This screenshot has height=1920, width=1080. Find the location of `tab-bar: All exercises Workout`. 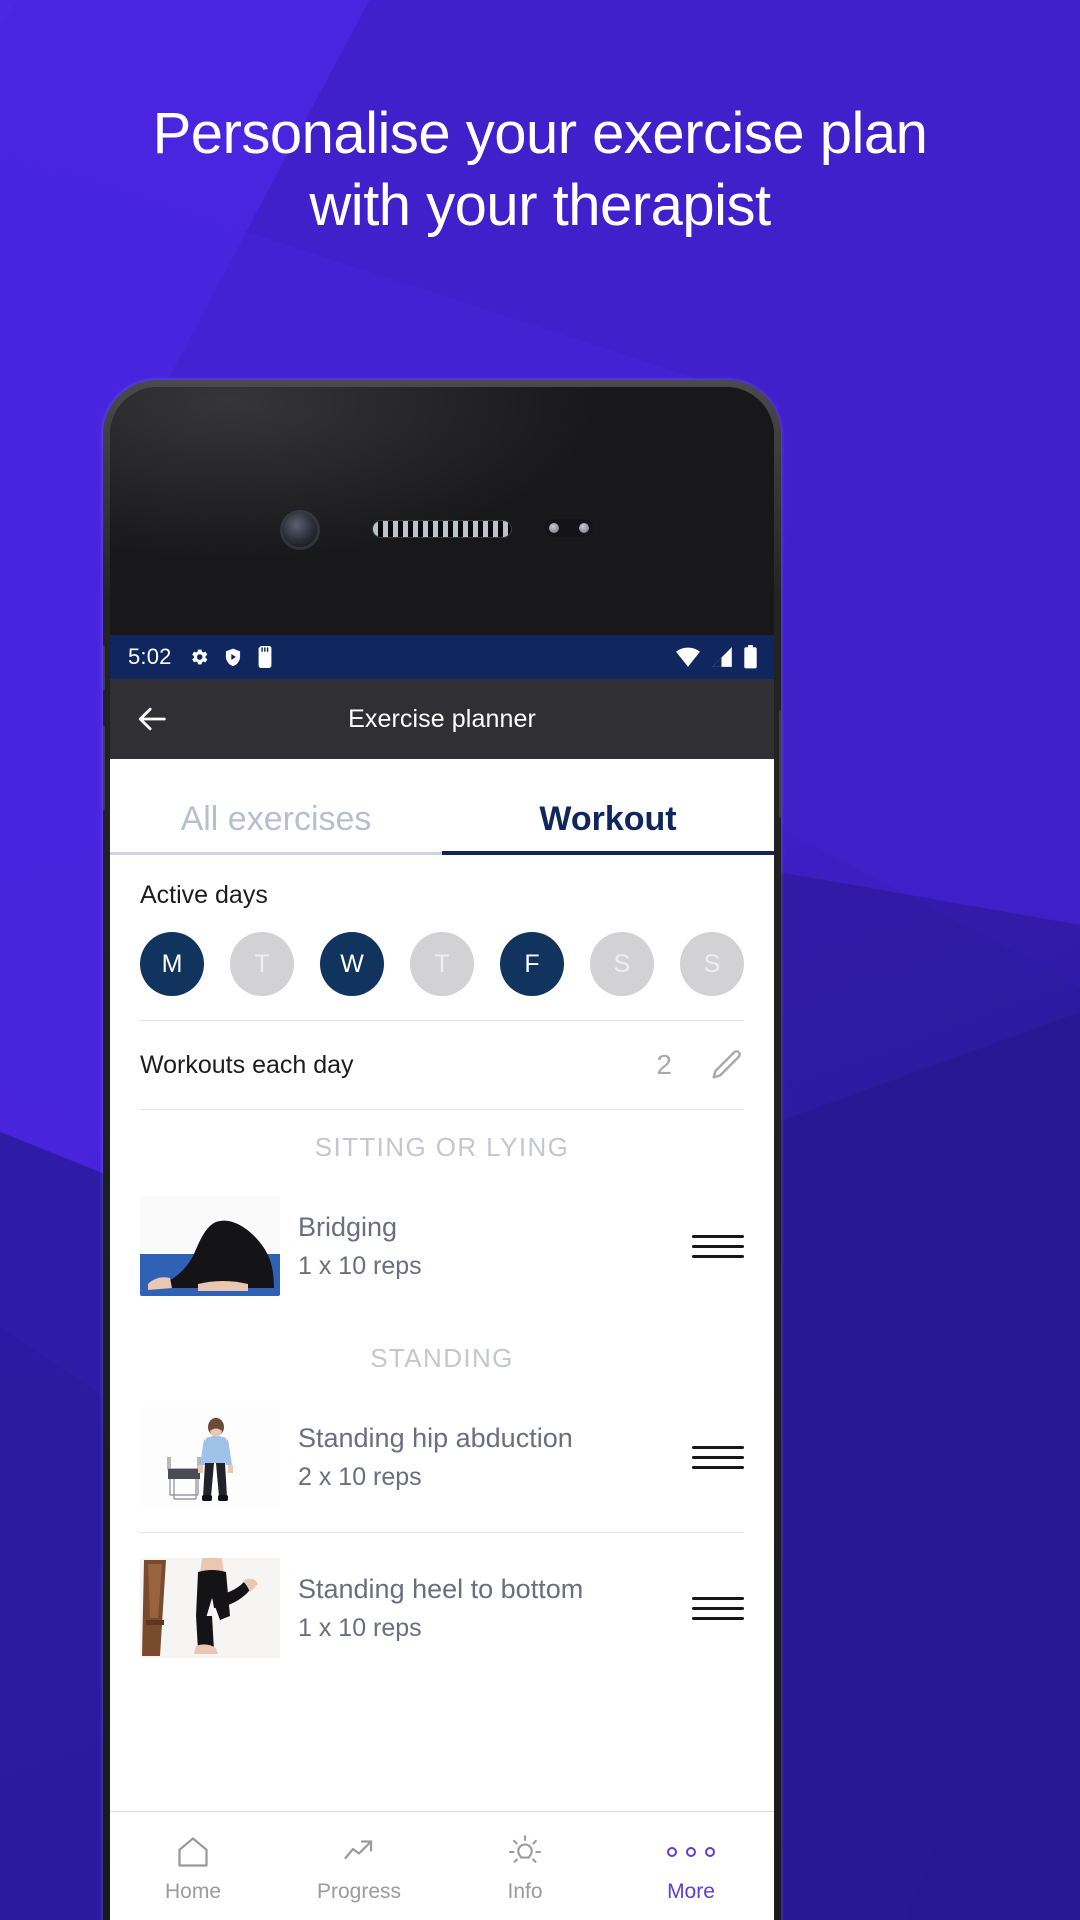

tab-bar: All exercises Workout is located at coordinates (442, 805).